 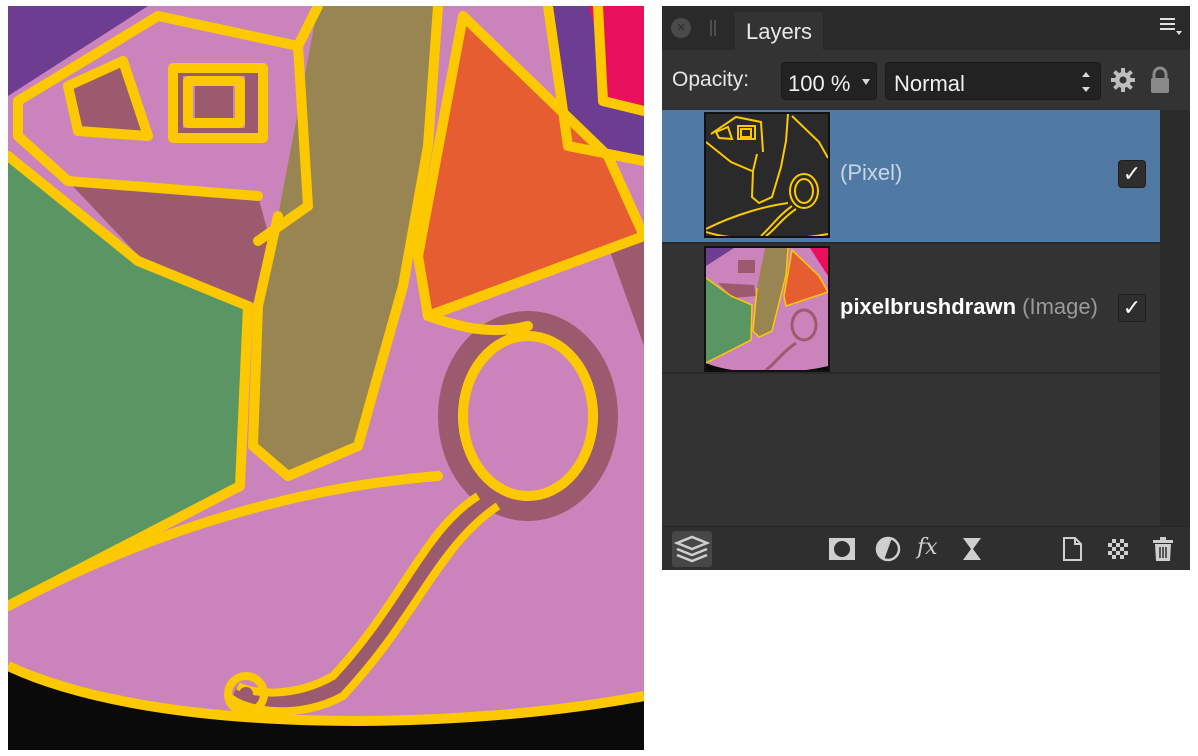 I want to click on opacity-input: 100 %, so click(x=829, y=81).